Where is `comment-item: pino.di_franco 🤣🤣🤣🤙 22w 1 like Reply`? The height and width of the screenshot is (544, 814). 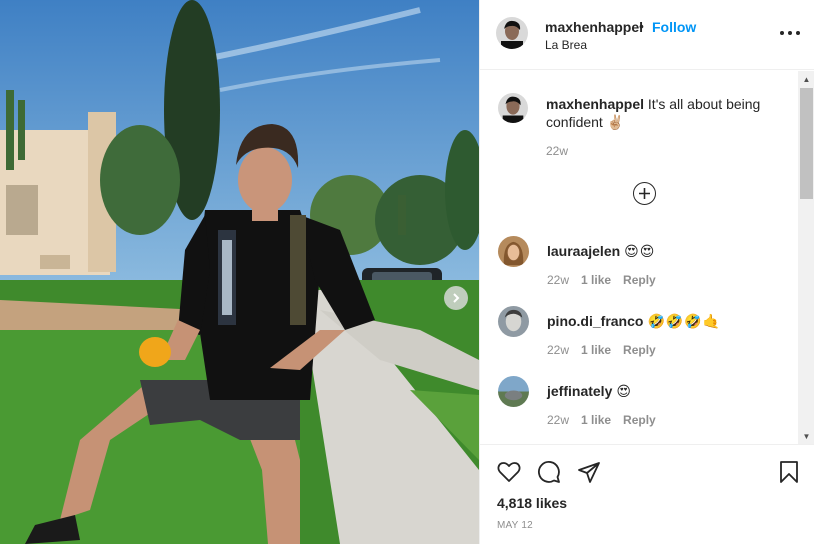 comment-item: pino.di_franco 🤣🤣🤣🤙 22w 1 like Reply is located at coordinates (640, 336).